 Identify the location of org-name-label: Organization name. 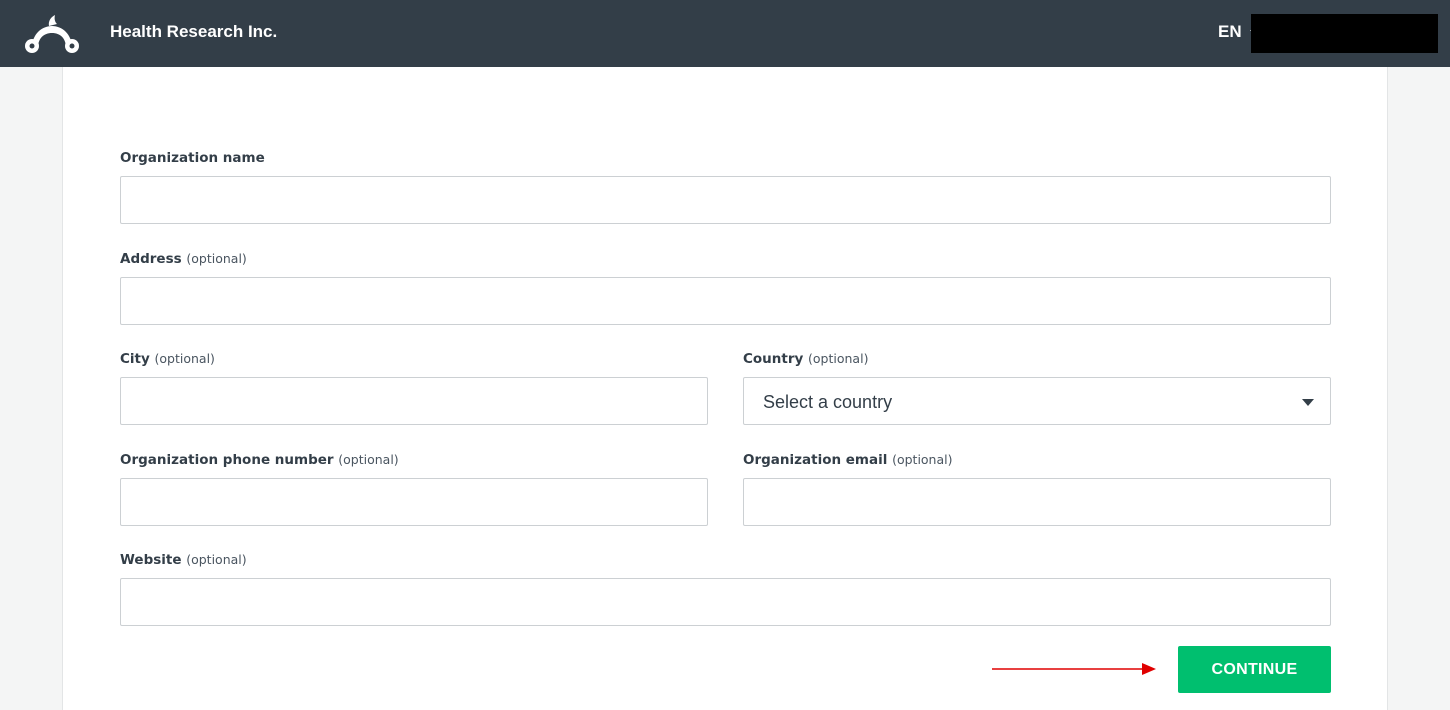
(192, 158).